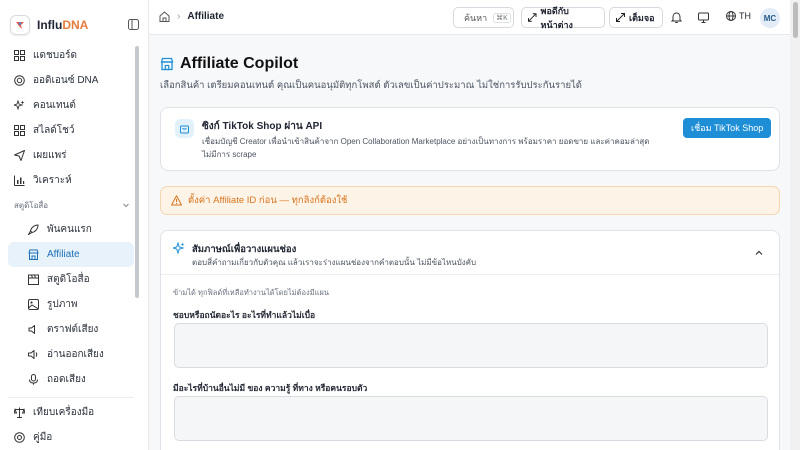 The width and height of the screenshot is (800, 450). I want to click on sidebar-item-first-thousand: พันคนแรก, so click(71, 229).